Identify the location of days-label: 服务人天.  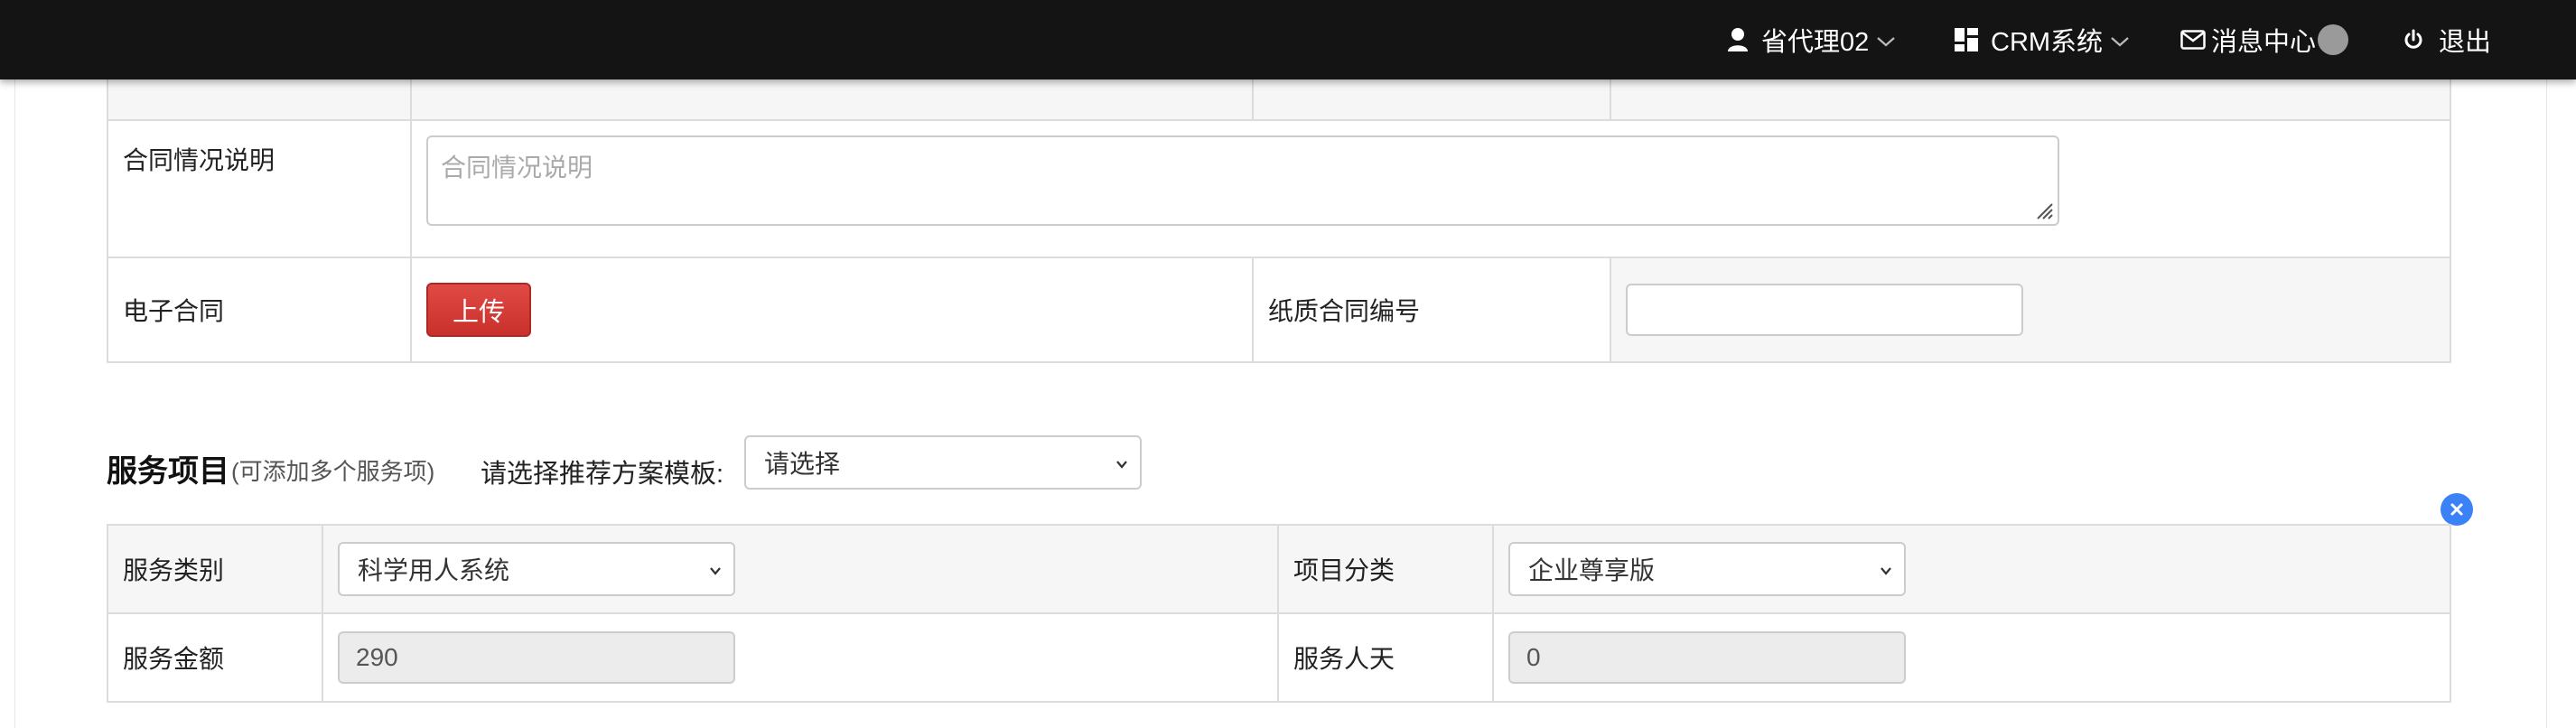
(1385, 658).